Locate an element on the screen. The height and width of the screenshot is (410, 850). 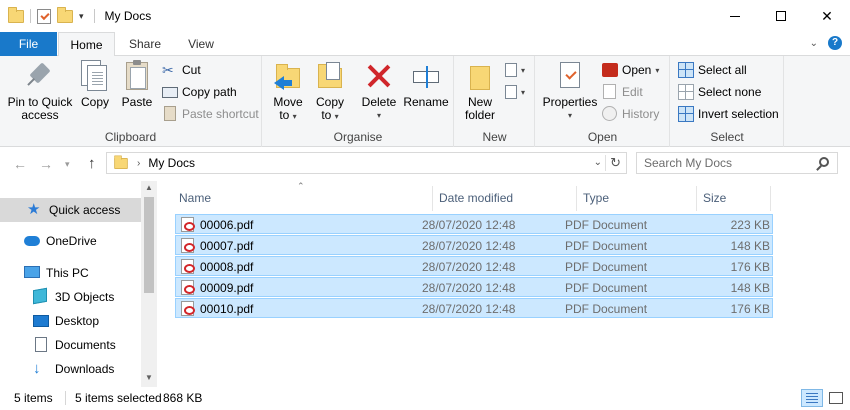
nav-item-label: Downloads is located at coordinates (85, 369).